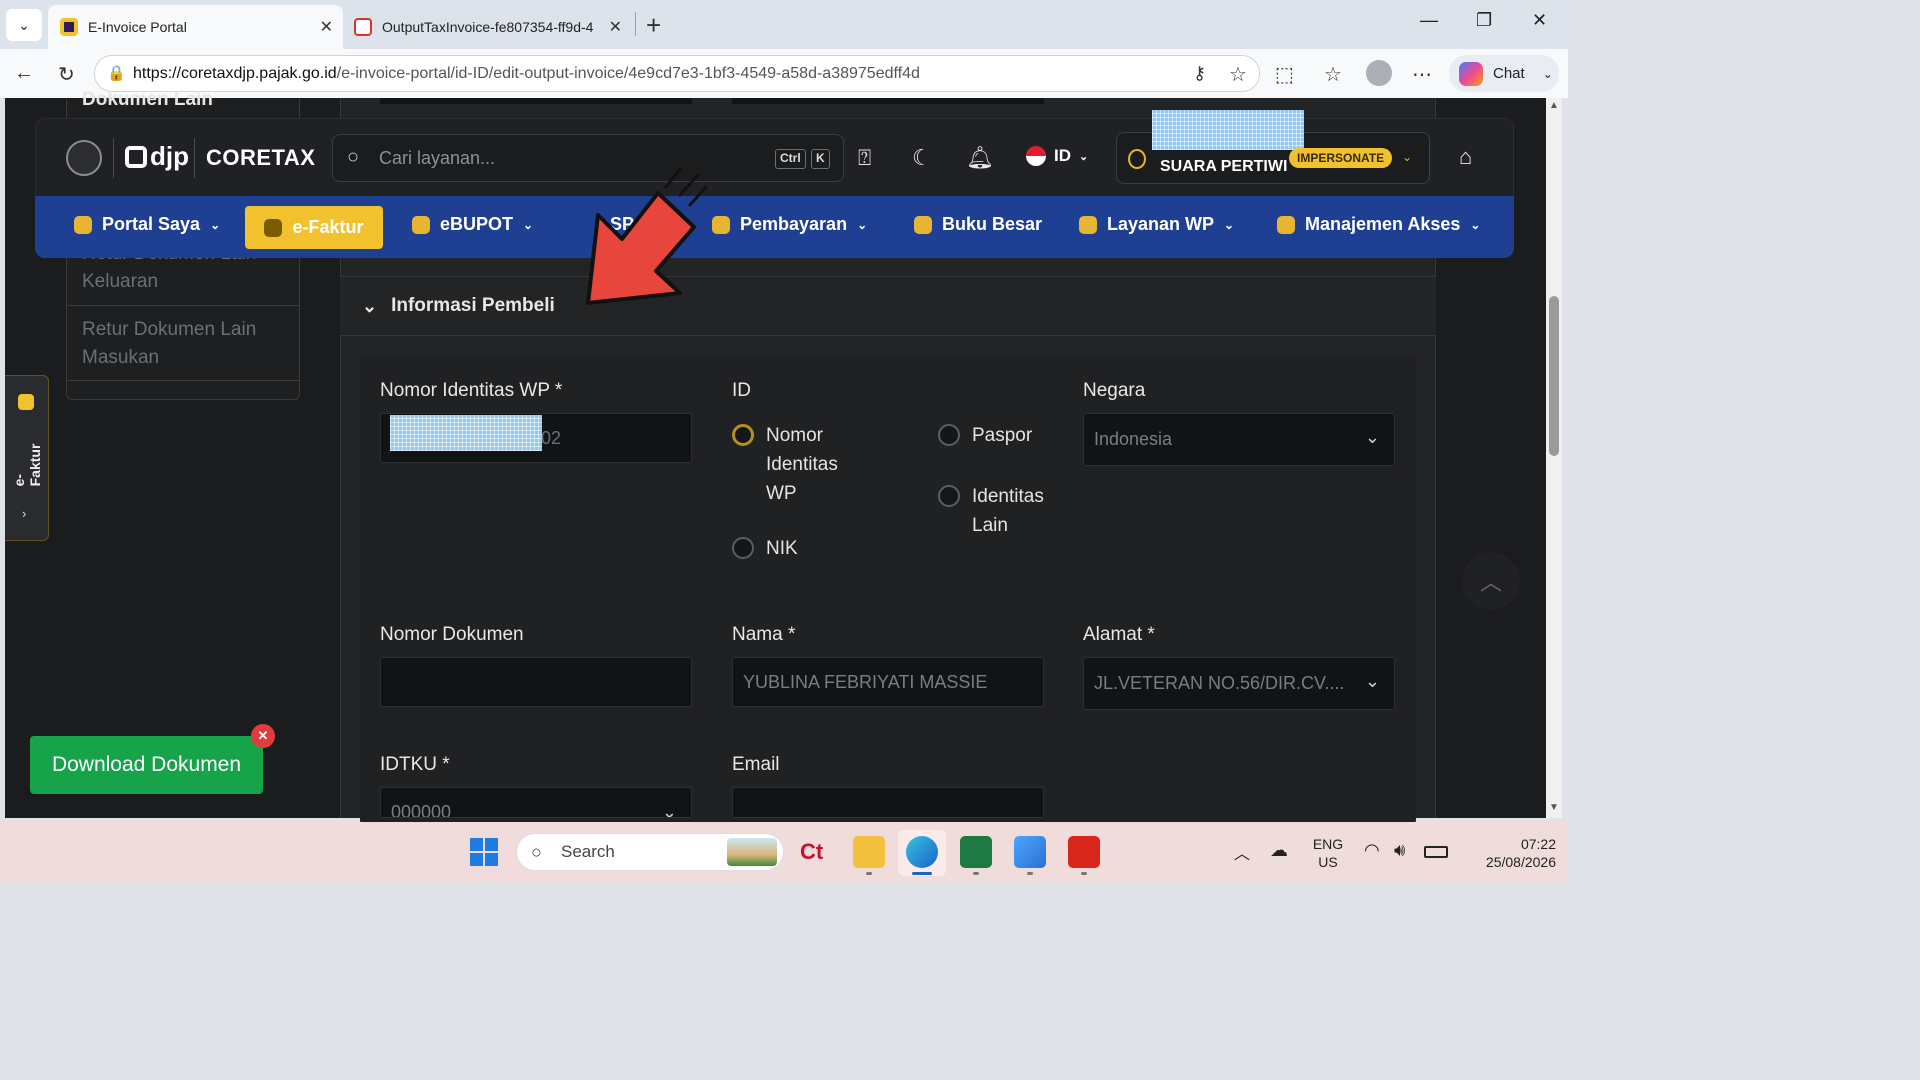  Describe the element at coordinates (1156, 224) in the screenshot. I see `menu-layanan-wp: Layanan WP ⌄` at that location.